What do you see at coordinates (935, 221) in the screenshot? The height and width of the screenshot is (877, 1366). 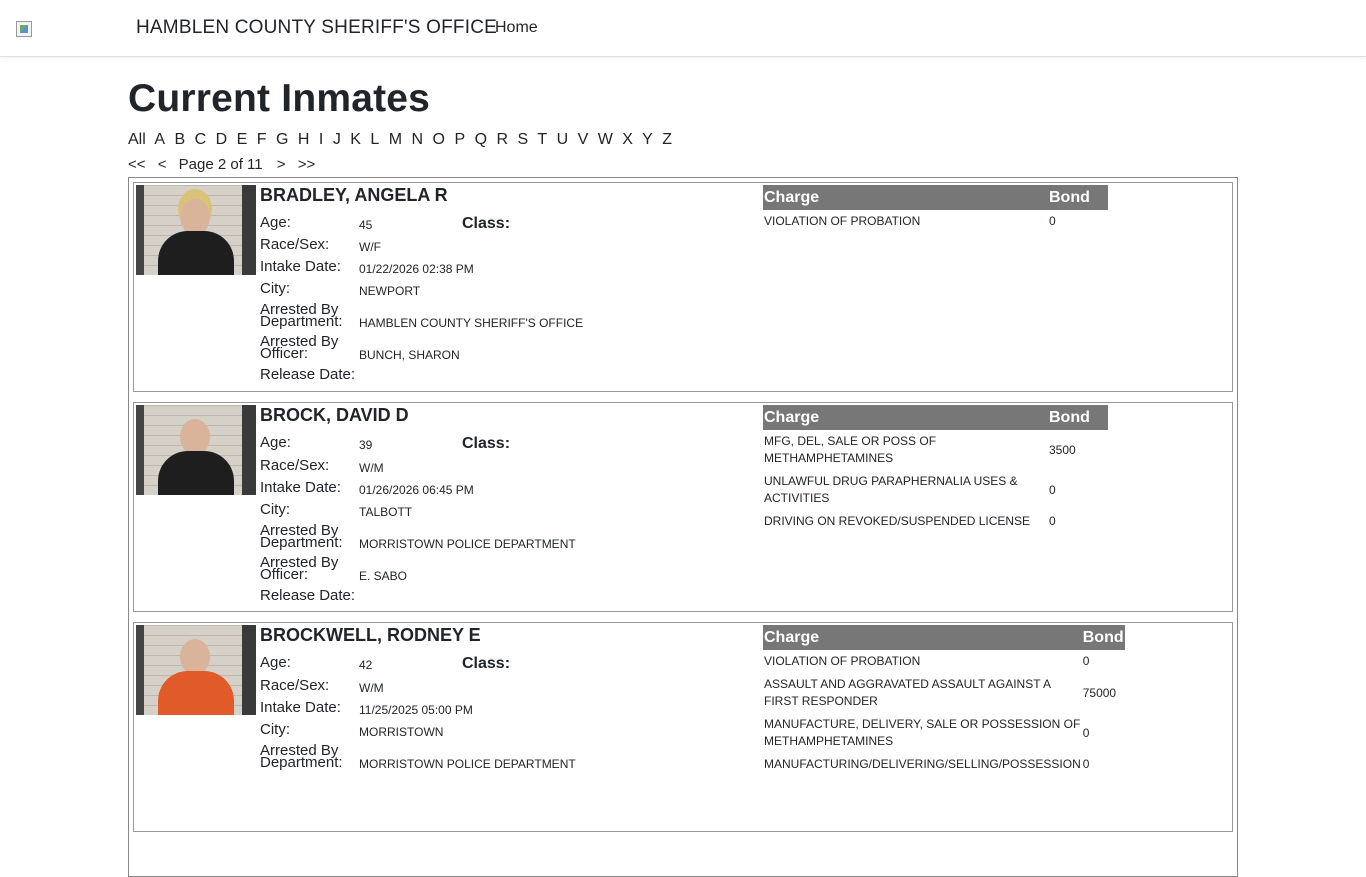 I see `charge-row: VIOLATION OF PROBATION 0` at bounding box center [935, 221].